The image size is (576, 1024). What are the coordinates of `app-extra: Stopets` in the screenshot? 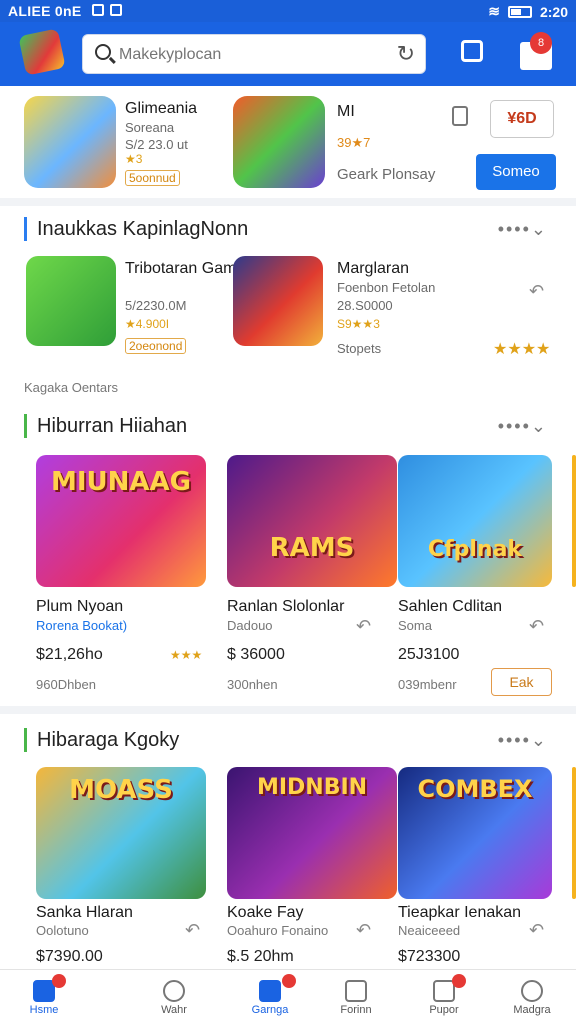 It's located at (359, 348).